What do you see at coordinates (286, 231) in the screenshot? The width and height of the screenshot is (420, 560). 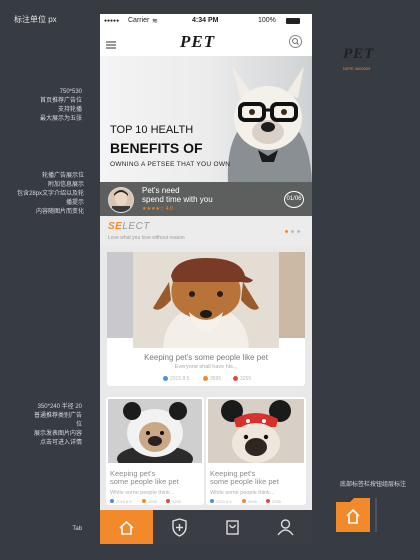 I see `page-dot-active` at bounding box center [286, 231].